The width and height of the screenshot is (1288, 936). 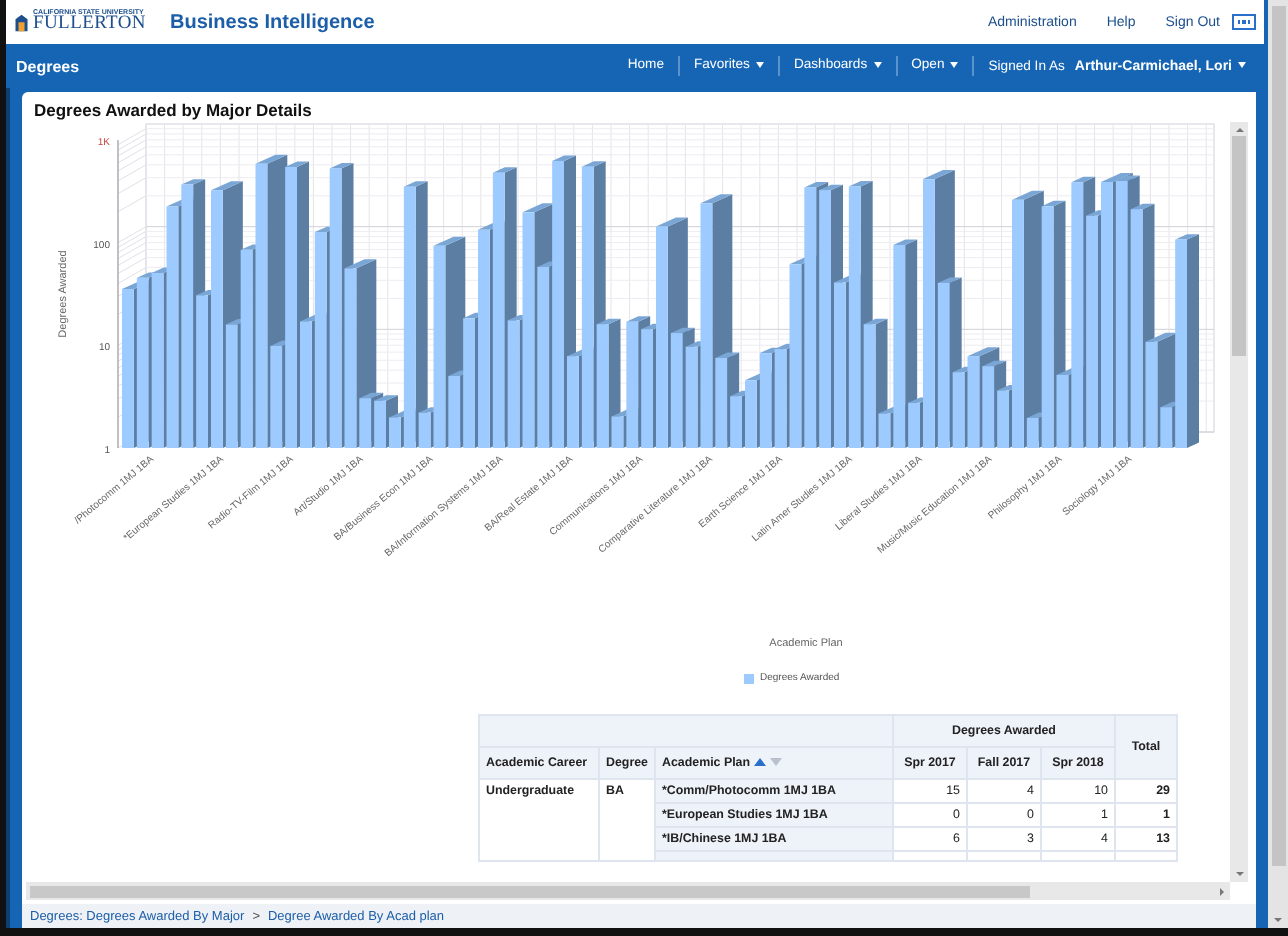 What do you see at coordinates (768, 762) in the screenshot?
I see `sort-arrows-icon` at bounding box center [768, 762].